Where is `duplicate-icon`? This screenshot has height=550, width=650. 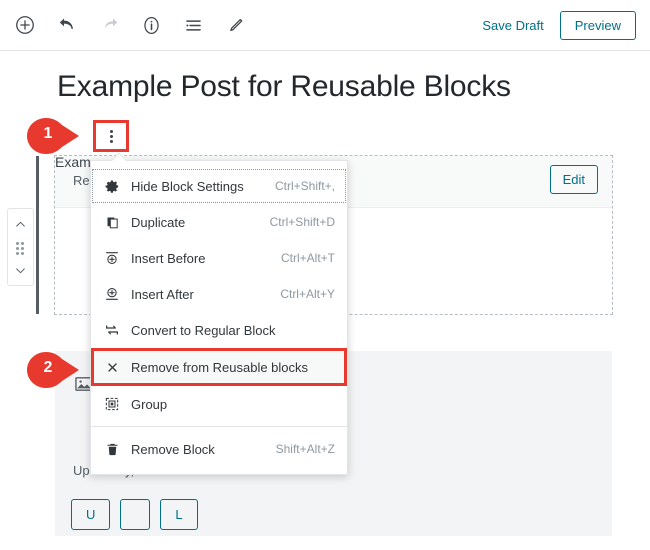
duplicate-icon is located at coordinates (112, 222).